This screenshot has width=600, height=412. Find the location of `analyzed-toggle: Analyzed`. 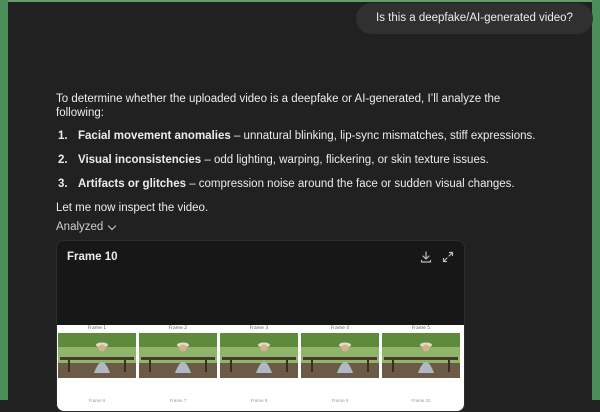

analyzed-toggle: Analyzed is located at coordinates (86, 227).